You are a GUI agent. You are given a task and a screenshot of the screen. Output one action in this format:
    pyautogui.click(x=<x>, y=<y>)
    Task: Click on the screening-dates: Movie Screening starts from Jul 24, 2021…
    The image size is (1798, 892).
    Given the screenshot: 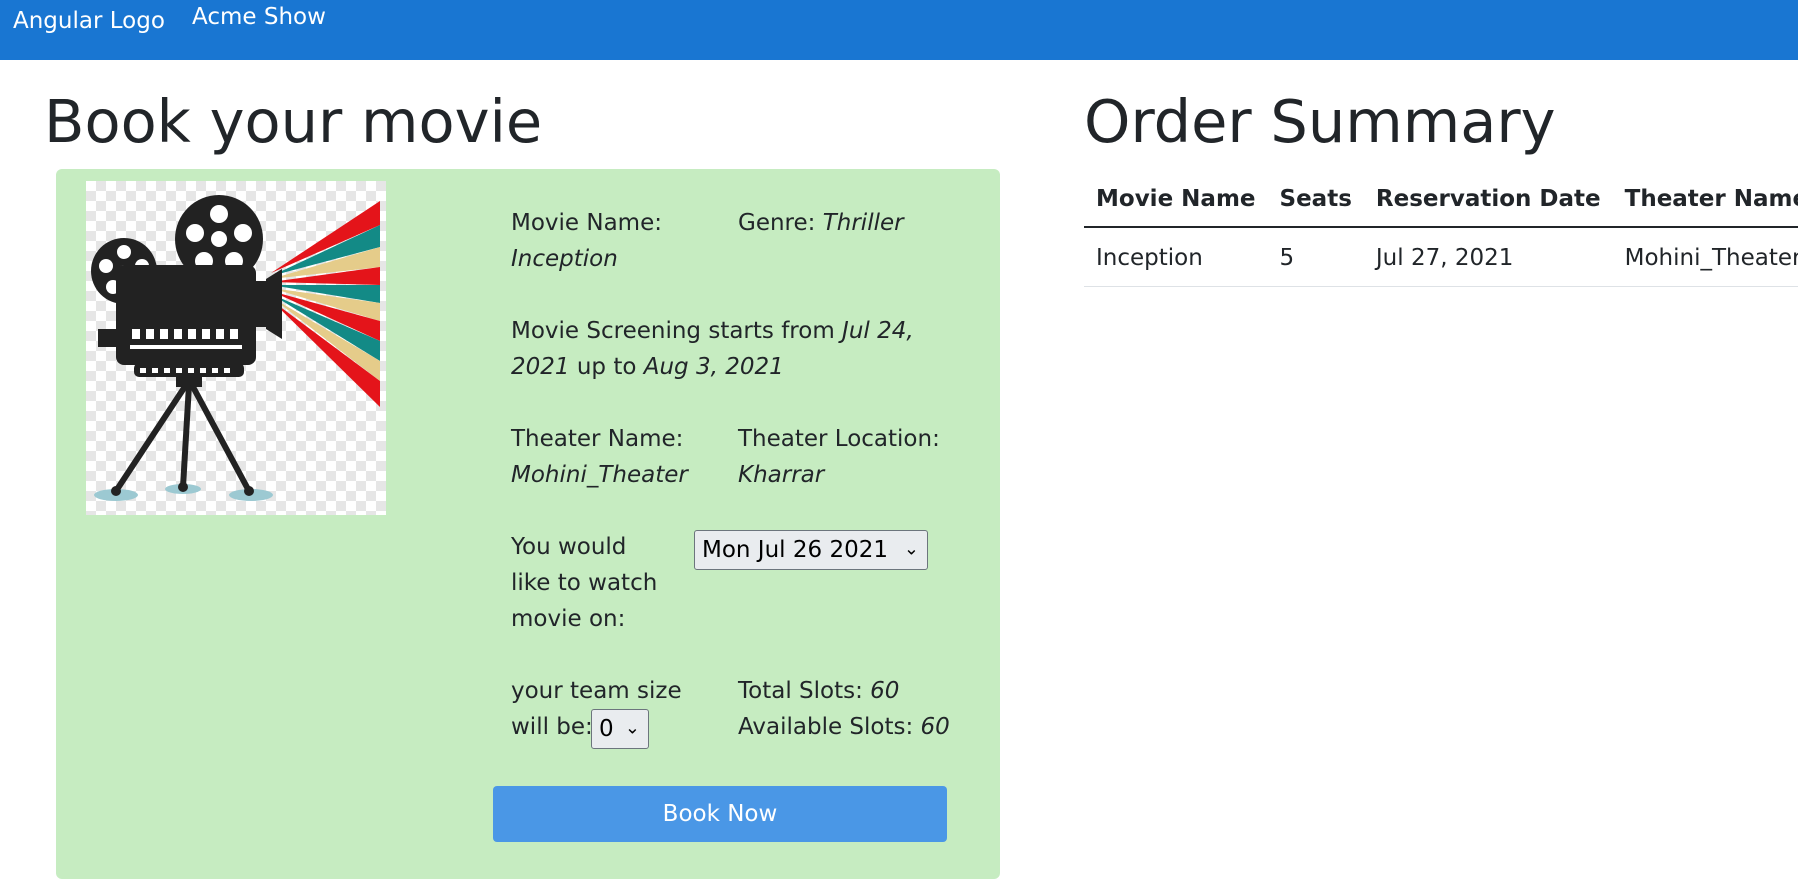 What is the action you would take?
    pyautogui.click(x=721, y=349)
    